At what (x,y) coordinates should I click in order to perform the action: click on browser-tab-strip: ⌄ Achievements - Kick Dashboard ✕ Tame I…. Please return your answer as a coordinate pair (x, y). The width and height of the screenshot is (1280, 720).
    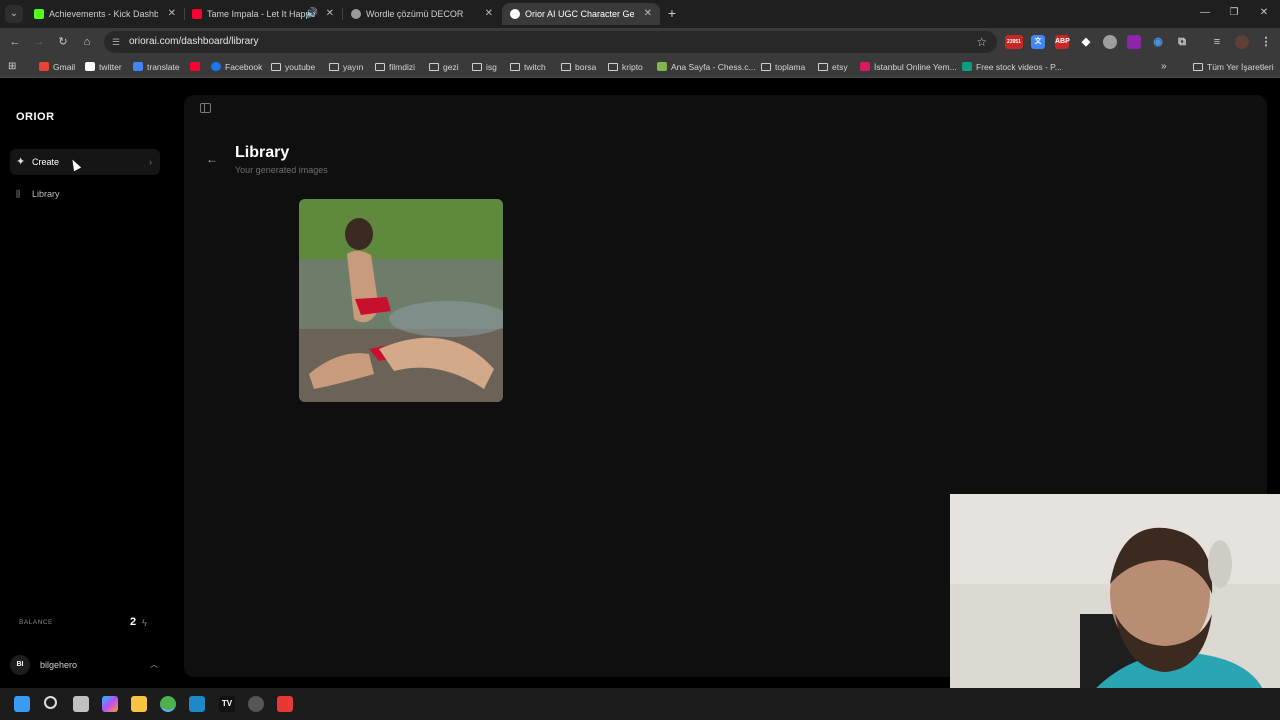
    Looking at the image, I should click on (640, 14).